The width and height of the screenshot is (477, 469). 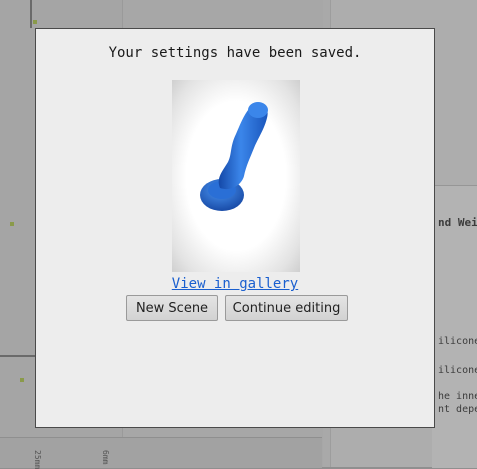 What do you see at coordinates (37, 459) in the screenshot?
I see `ruler-label: 25mm` at bounding box center [37, 459].